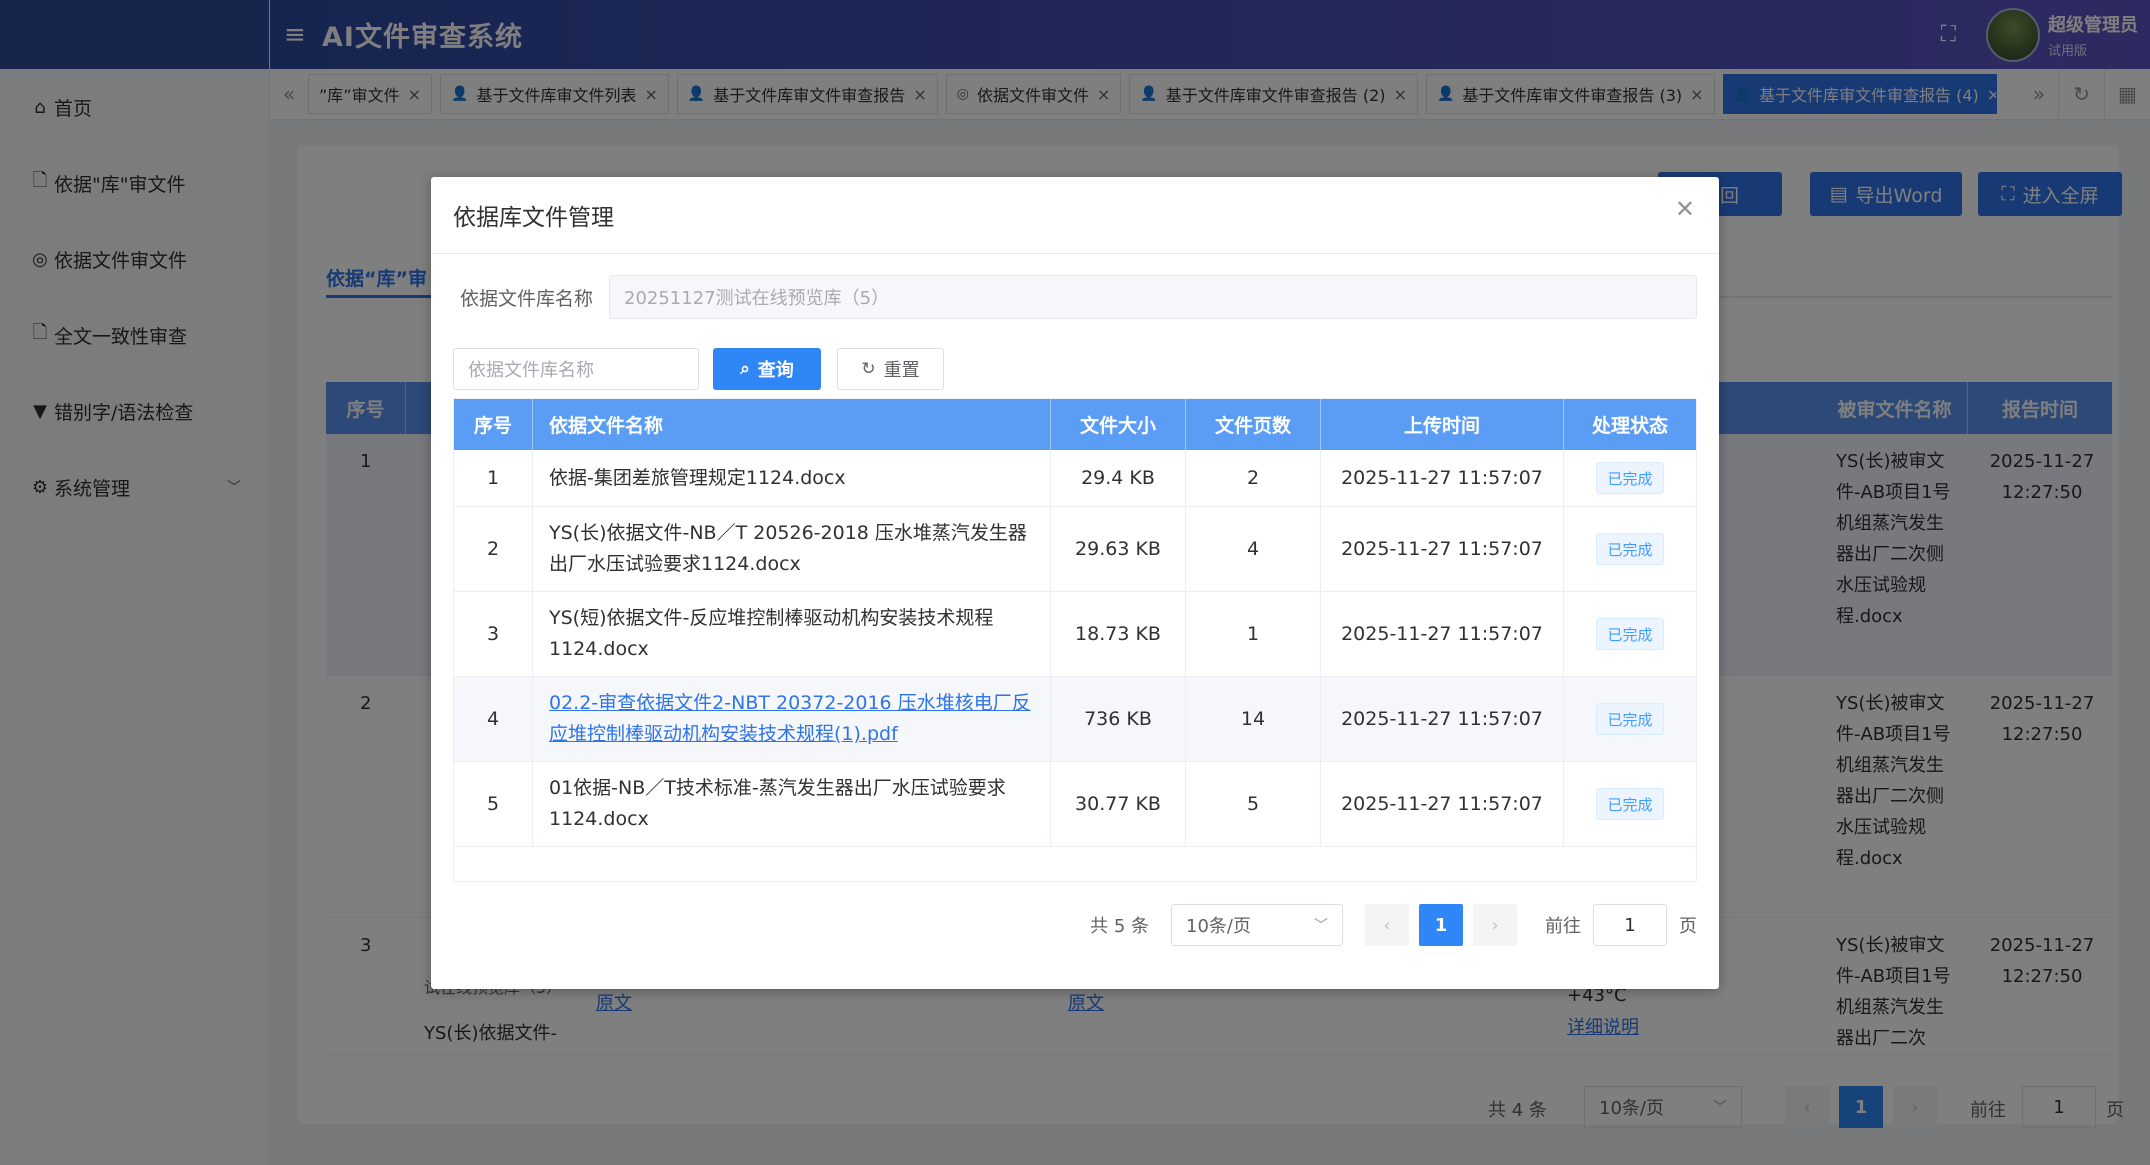 This screenshot has width=2150, height=1165. What do you see at coordinates (1253, 804) in the screenshot?
I see `cell-pages: 5` at bounding box center [1253, 804].